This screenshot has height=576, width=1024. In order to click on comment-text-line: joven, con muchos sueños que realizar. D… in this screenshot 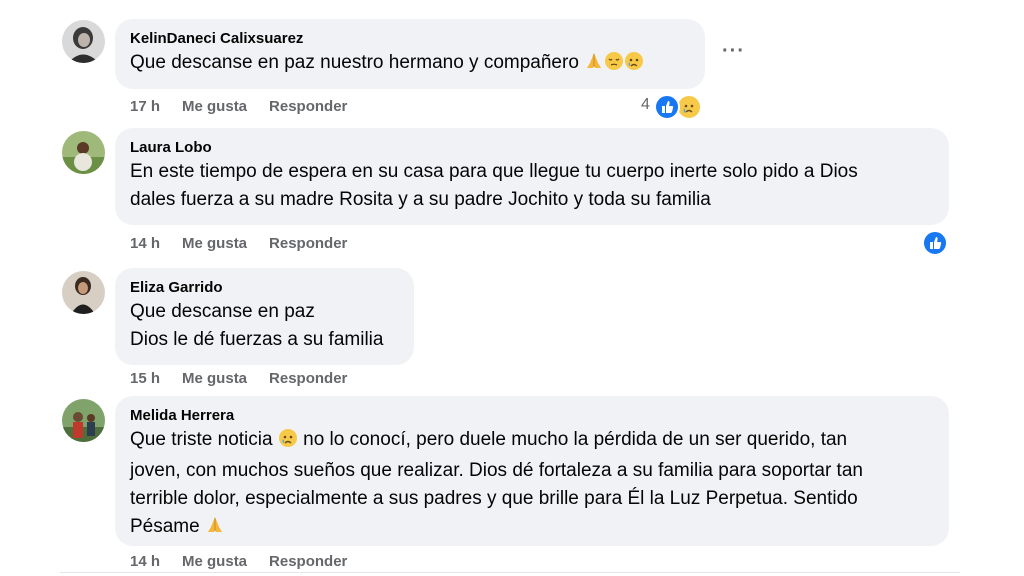, I will do `click(496, 470)`.